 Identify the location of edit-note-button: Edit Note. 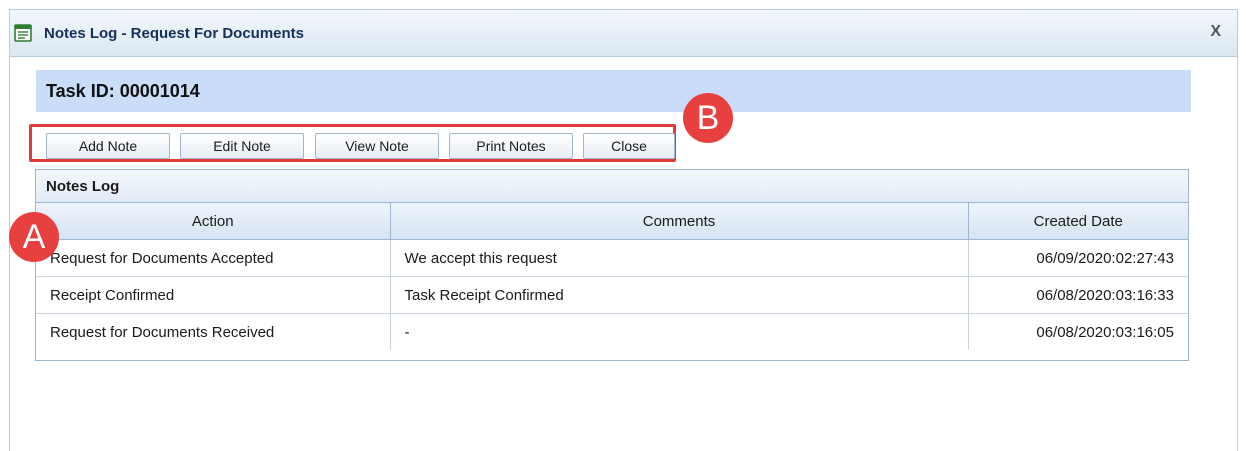
(242, 146).